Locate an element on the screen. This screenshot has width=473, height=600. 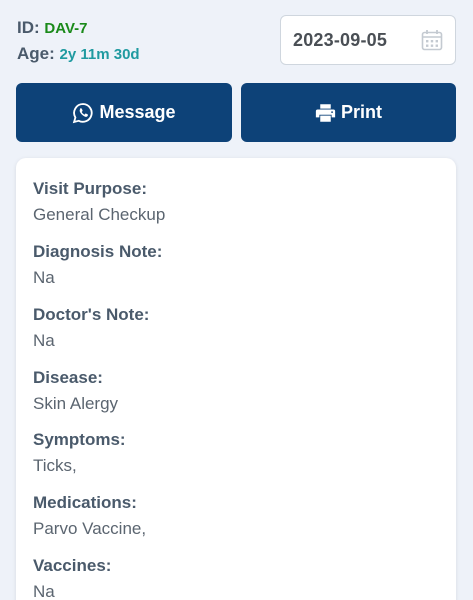
patient-info: ID: DAV-7 Age: 2y 11m 30d is located at coordinates (78, 44).